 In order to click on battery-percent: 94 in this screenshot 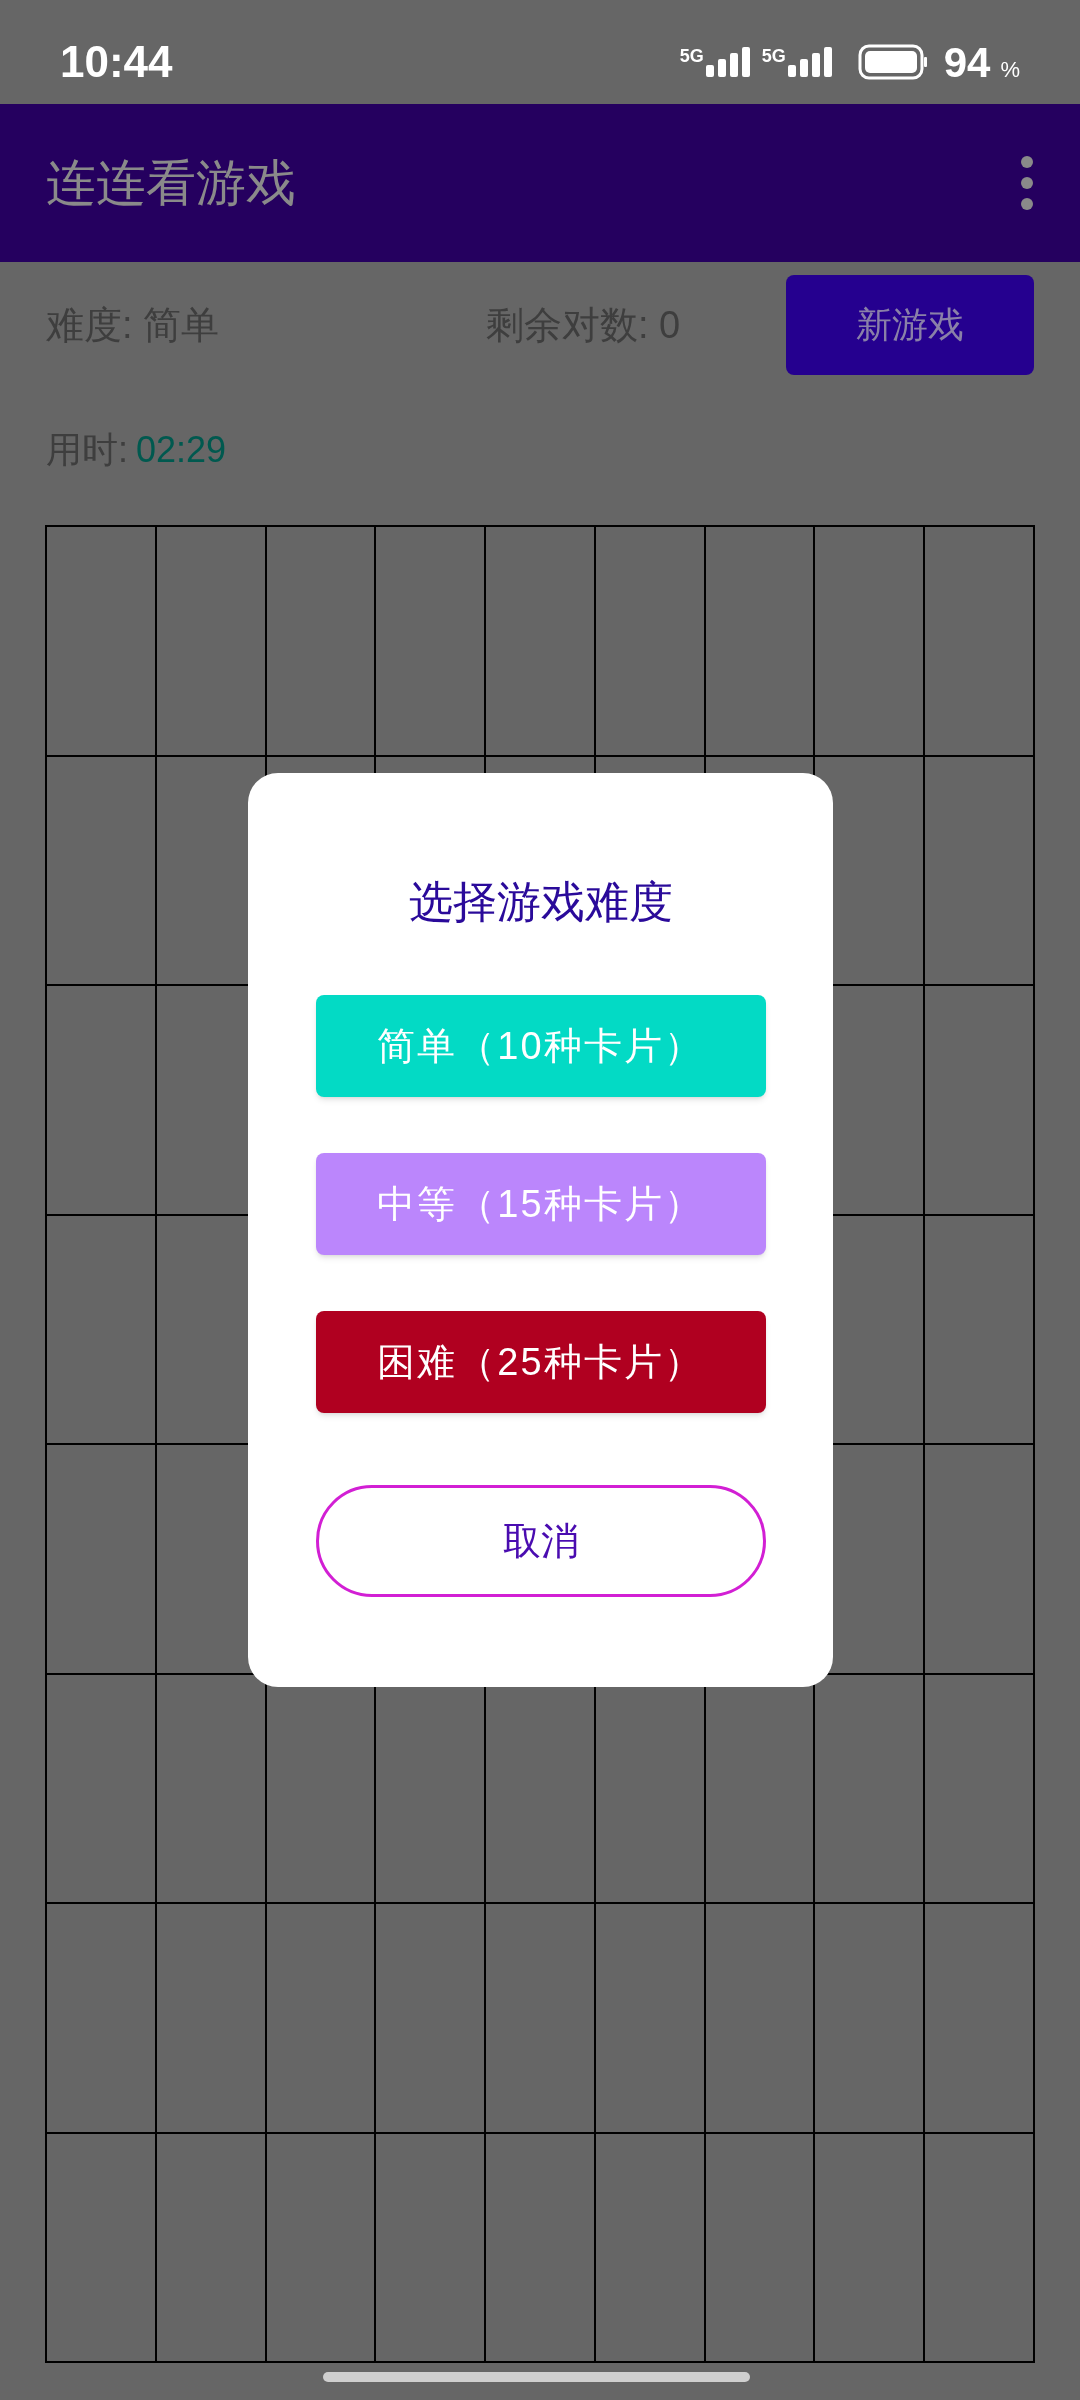, I will do `click(967, 62)`.